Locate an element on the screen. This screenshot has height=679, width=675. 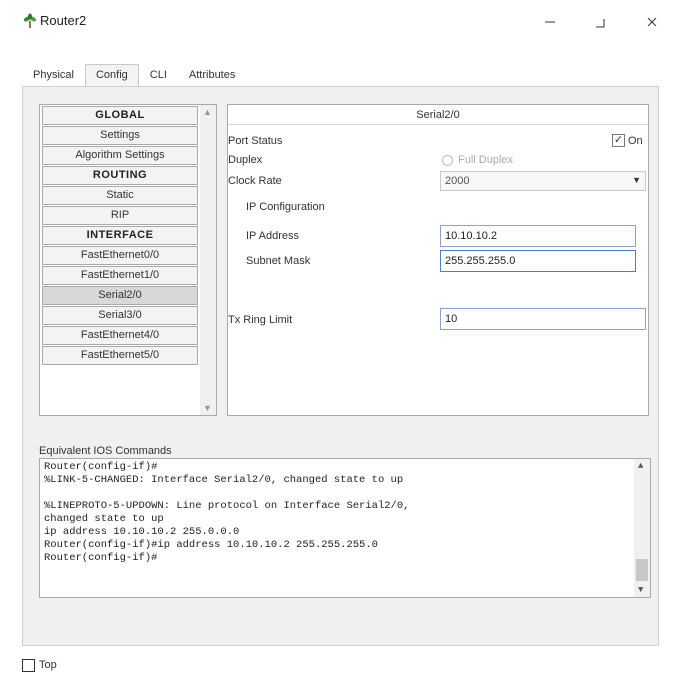
nav-header-global: GLOBAL is located at coordinates (120, 115).